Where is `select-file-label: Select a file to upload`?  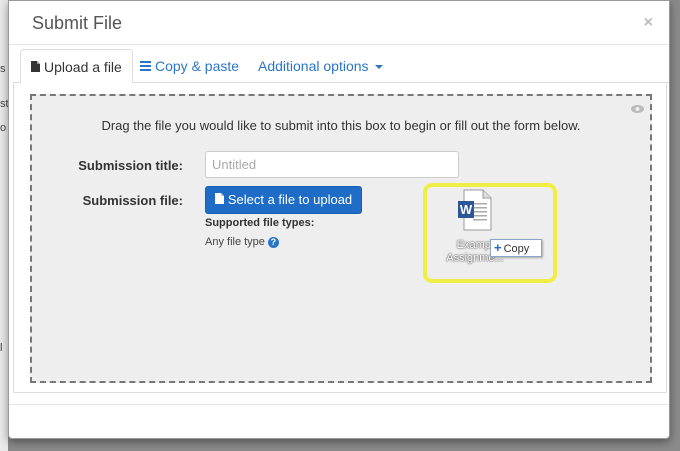 select-file-label: Select a file to upload is located at coordinates (290, 199).